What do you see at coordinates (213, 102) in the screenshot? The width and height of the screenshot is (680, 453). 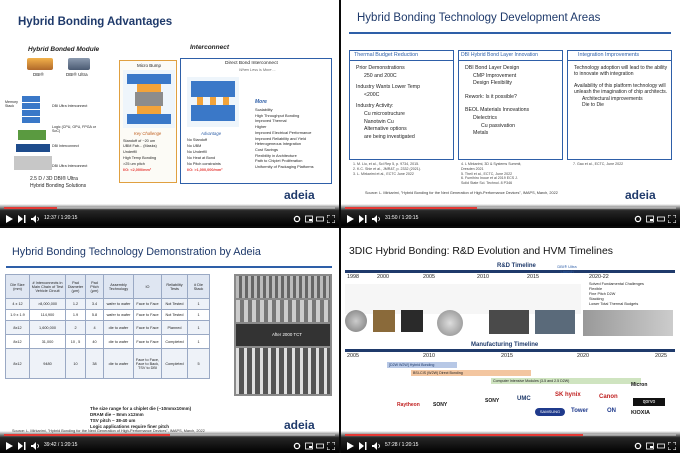 I see `direct-bond-diagram` at bounding box center [213, 102].